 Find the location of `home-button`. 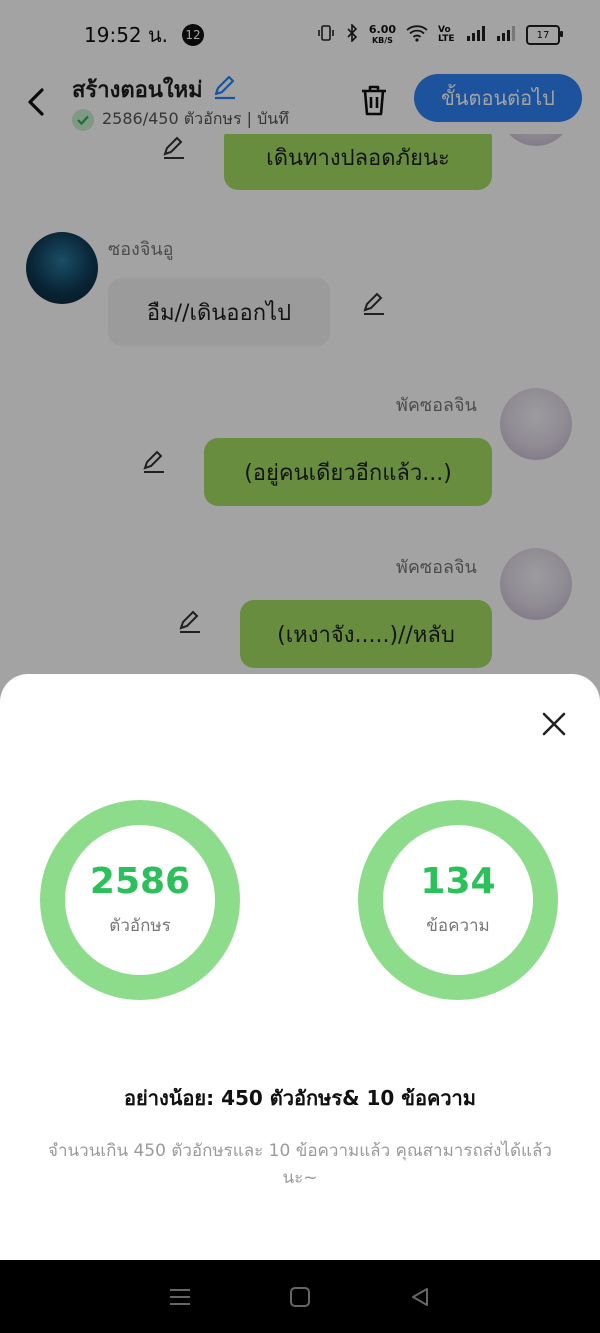

home-button is located at coordinates (300, 1297).